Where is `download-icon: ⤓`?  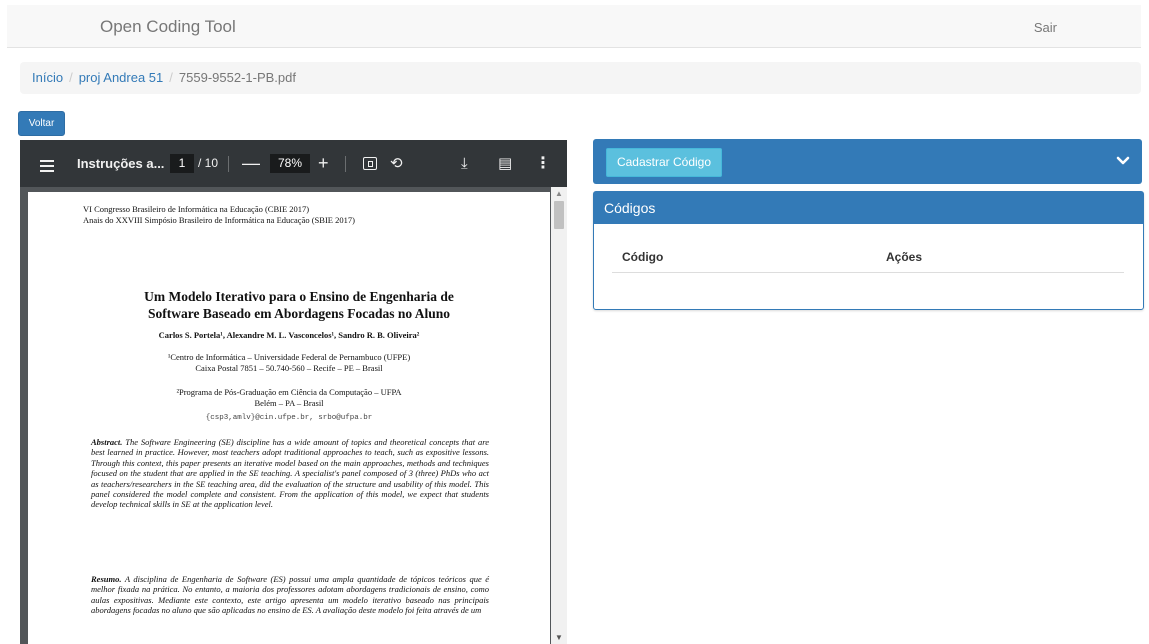
download-icon: ⤓ is located at coordinates (464, 163).